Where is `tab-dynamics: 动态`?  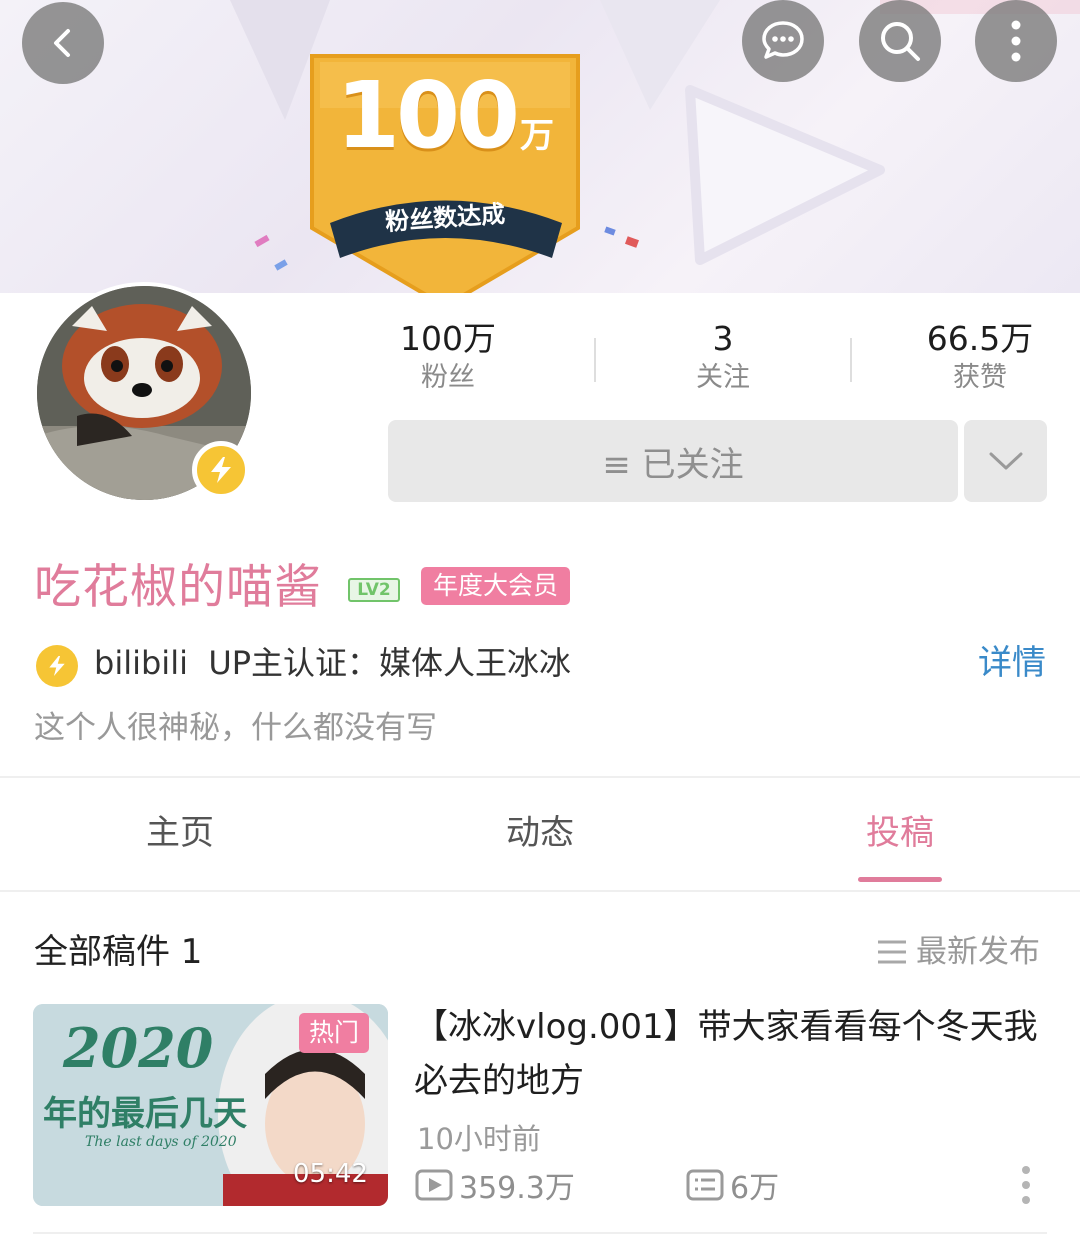 tab-dynamics: 动态 is located at coordinates (540, 833).